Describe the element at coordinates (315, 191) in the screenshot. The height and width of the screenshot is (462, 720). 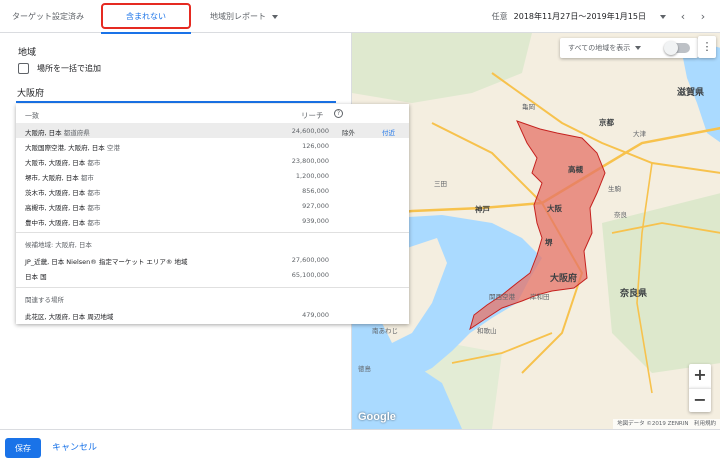
I see `suggestion-reach: 856,000` at that location.